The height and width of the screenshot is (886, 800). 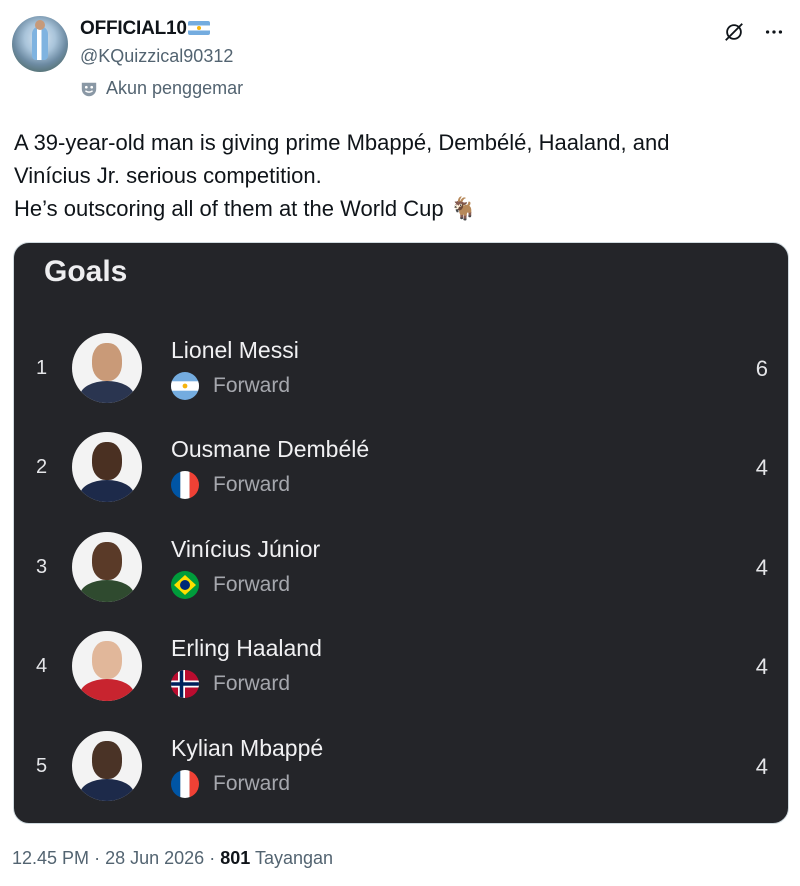 I want to click on player-rank: 4, so click(x=42, y=666).